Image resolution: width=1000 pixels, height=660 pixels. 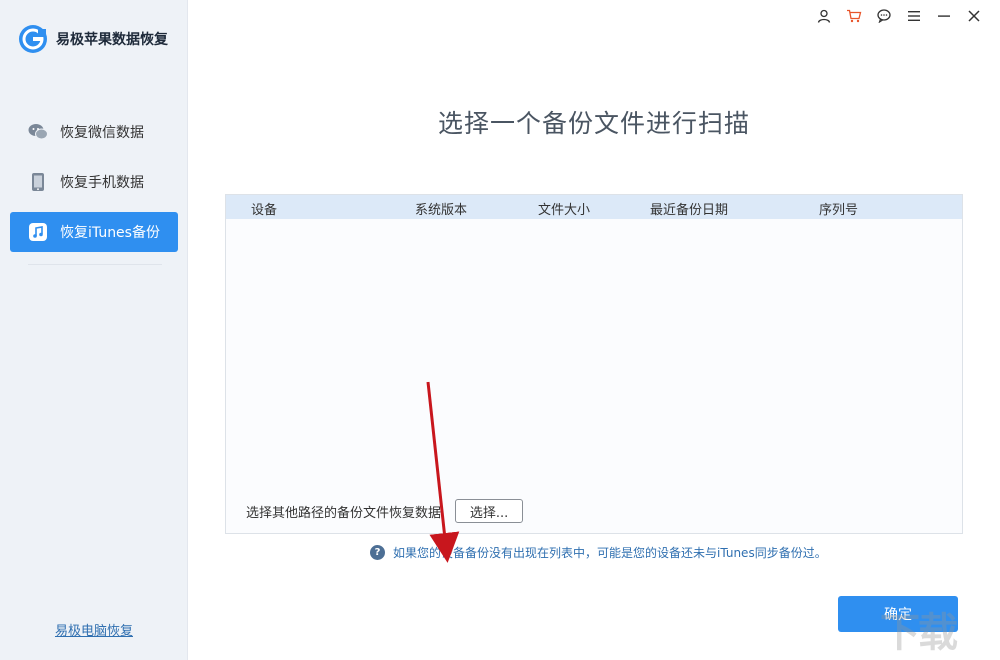 What do you see at coordinates (564, 210) in the screenshot?
I see `column-header-file-size: 文件大小` at bounding box center [564, 210].